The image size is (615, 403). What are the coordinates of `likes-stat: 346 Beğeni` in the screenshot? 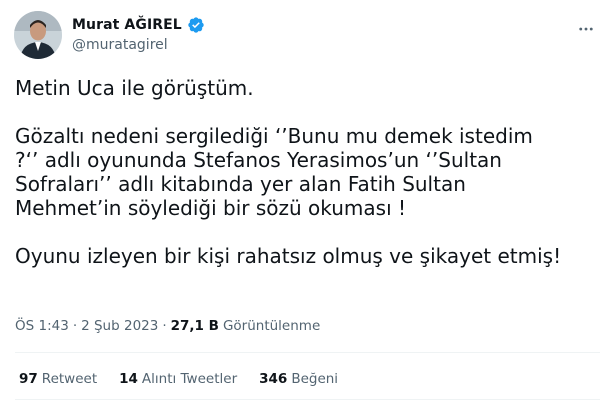 It's located at (298, 379).